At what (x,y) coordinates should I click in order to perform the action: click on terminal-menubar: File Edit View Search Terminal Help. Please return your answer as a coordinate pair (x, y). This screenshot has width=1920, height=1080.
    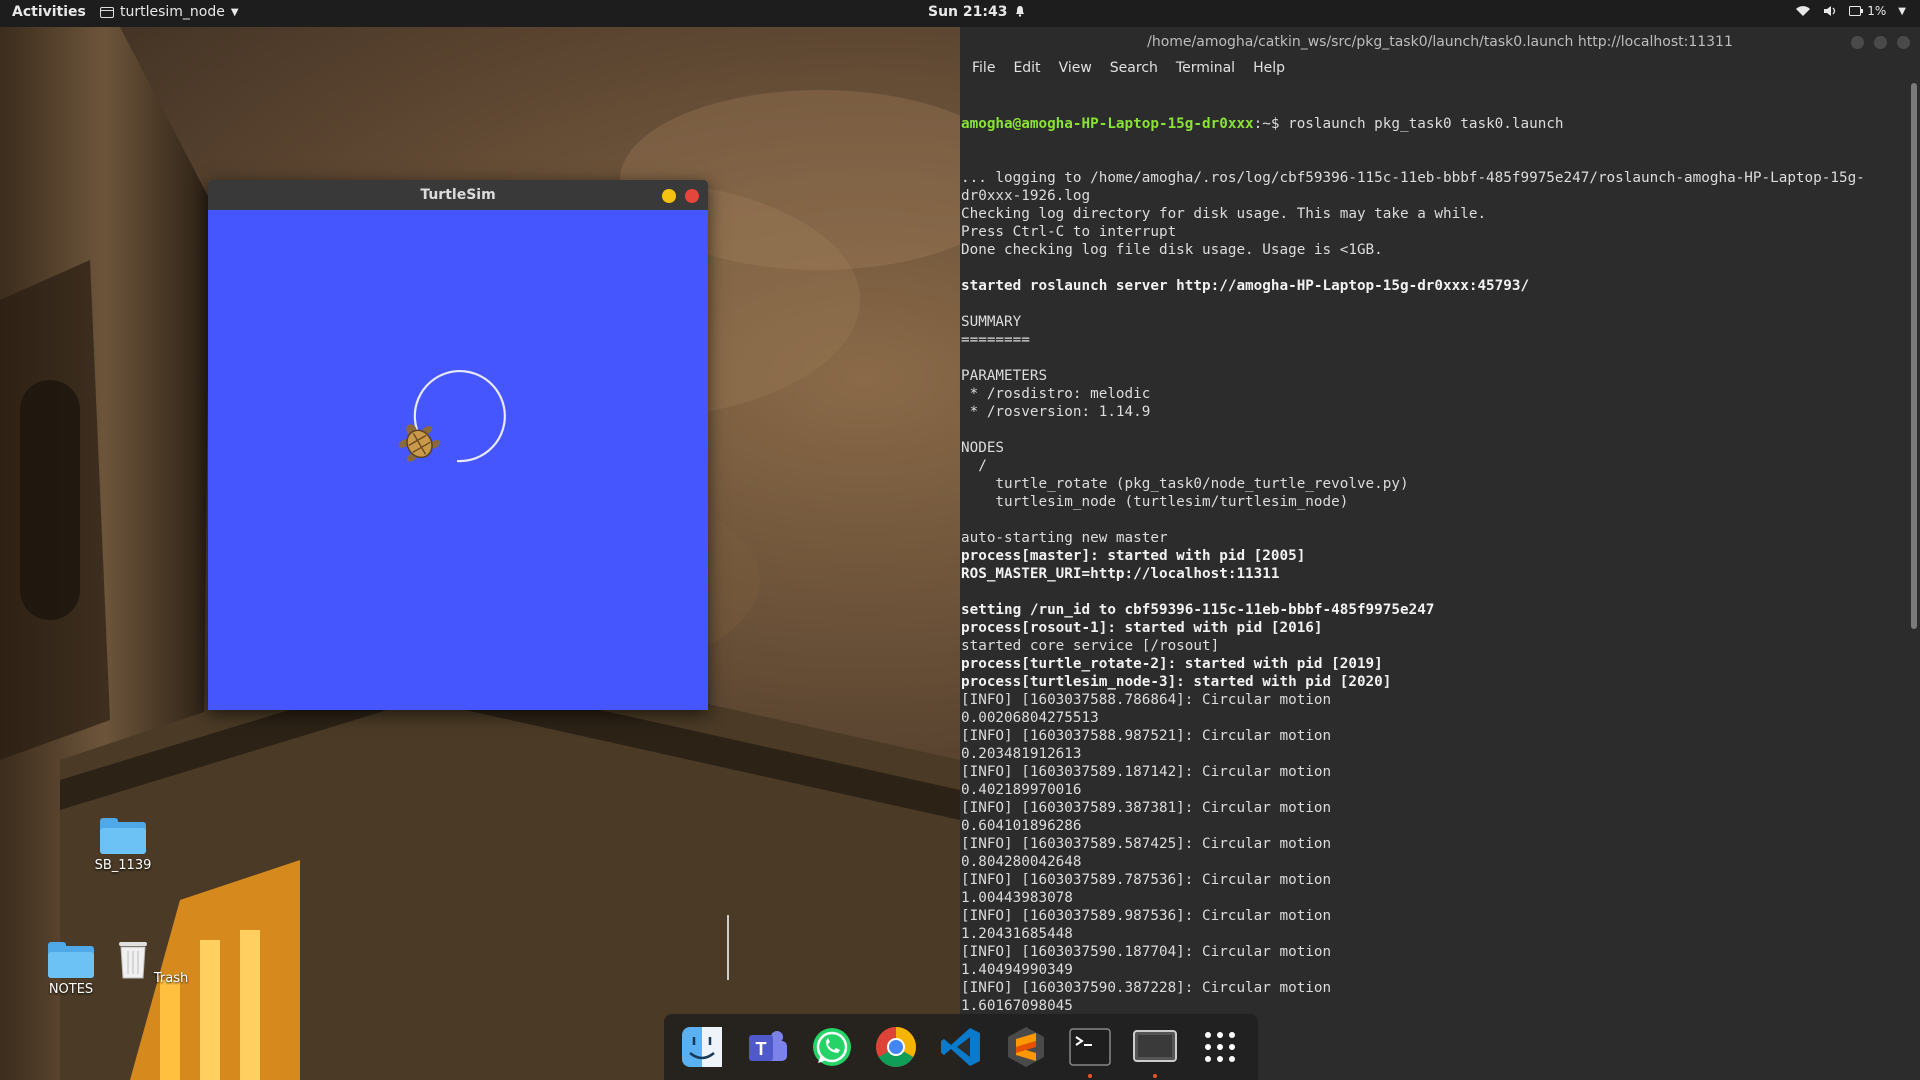
    Looking at the image, I should click on (1440, 68).